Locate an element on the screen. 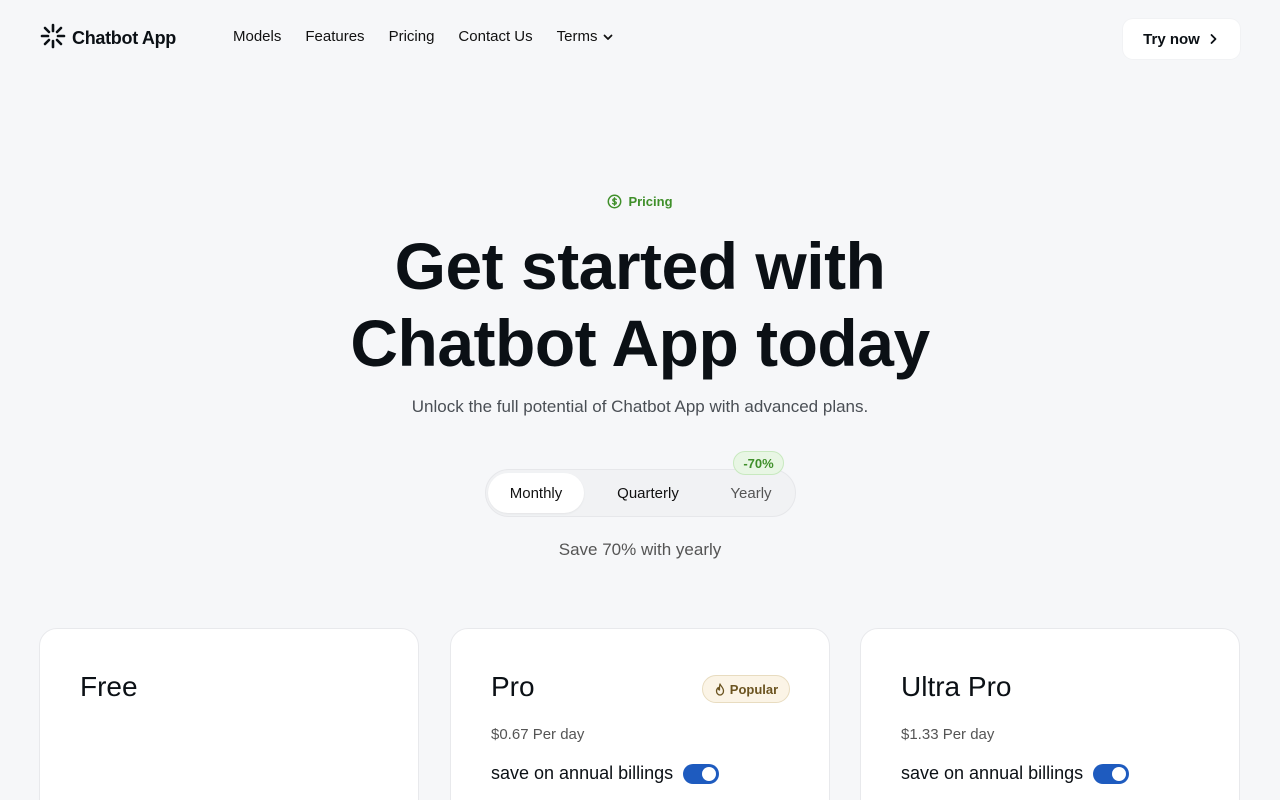 This screenshot has height=800, width=1280. hero-title-line1: Get started with is located at coordinates (640, 266).